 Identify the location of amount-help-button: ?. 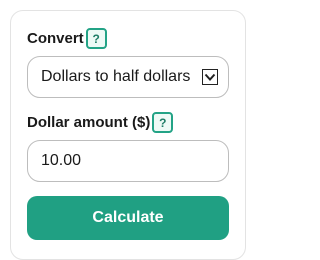
(163, 122).